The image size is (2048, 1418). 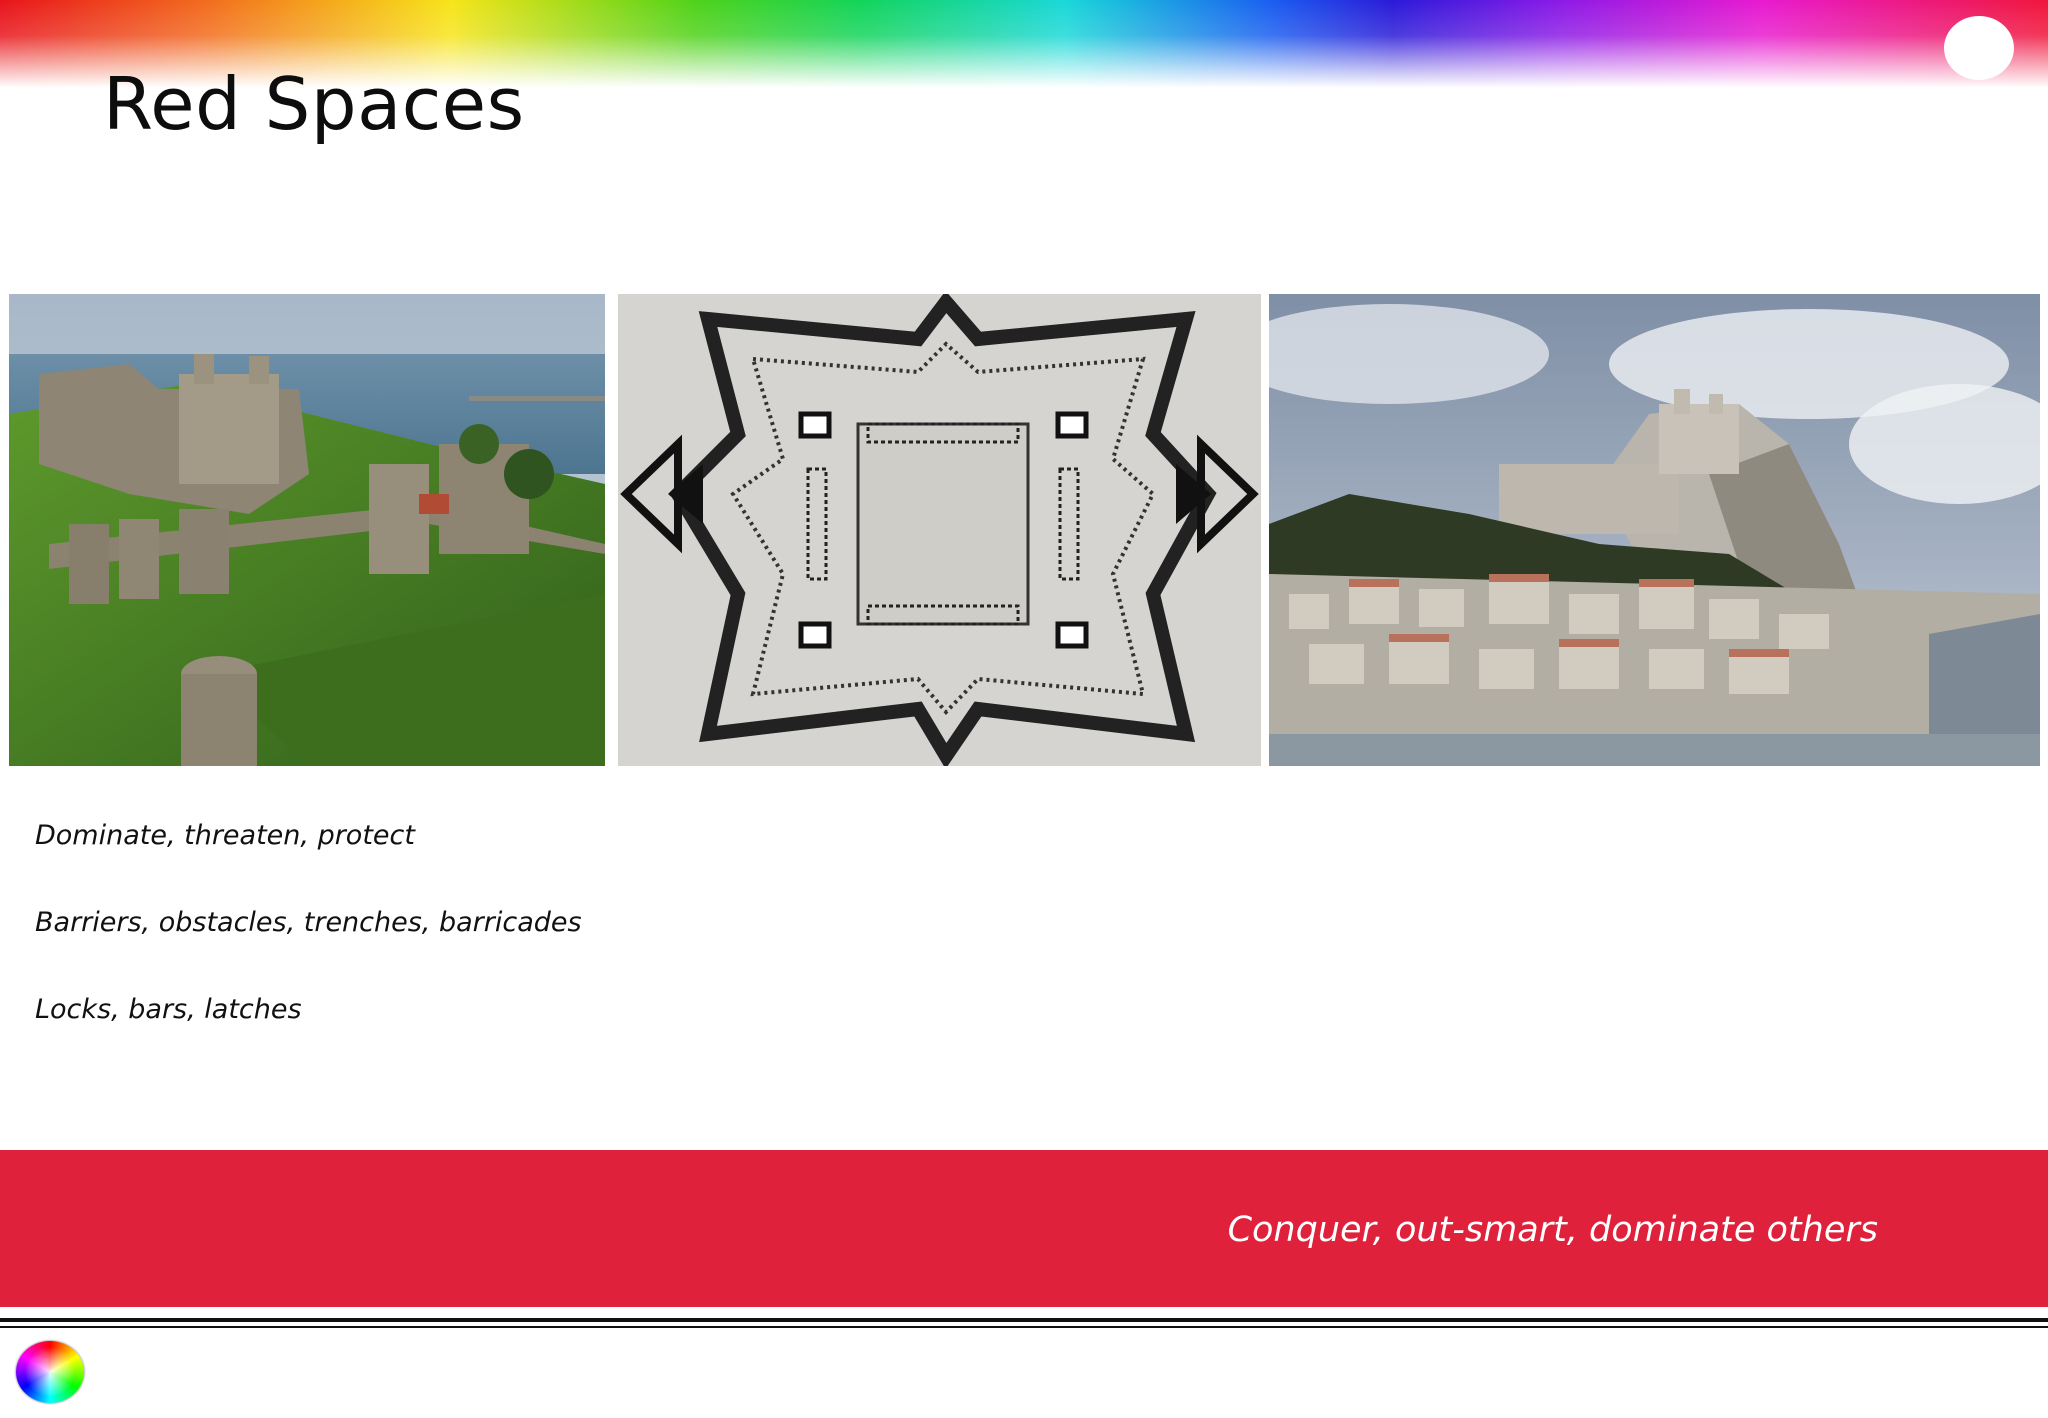 What do you see at coordinates (1024, 1327) in the screenshot?
I see `footer-rule-thin` at bounding box center [1024, 1327].